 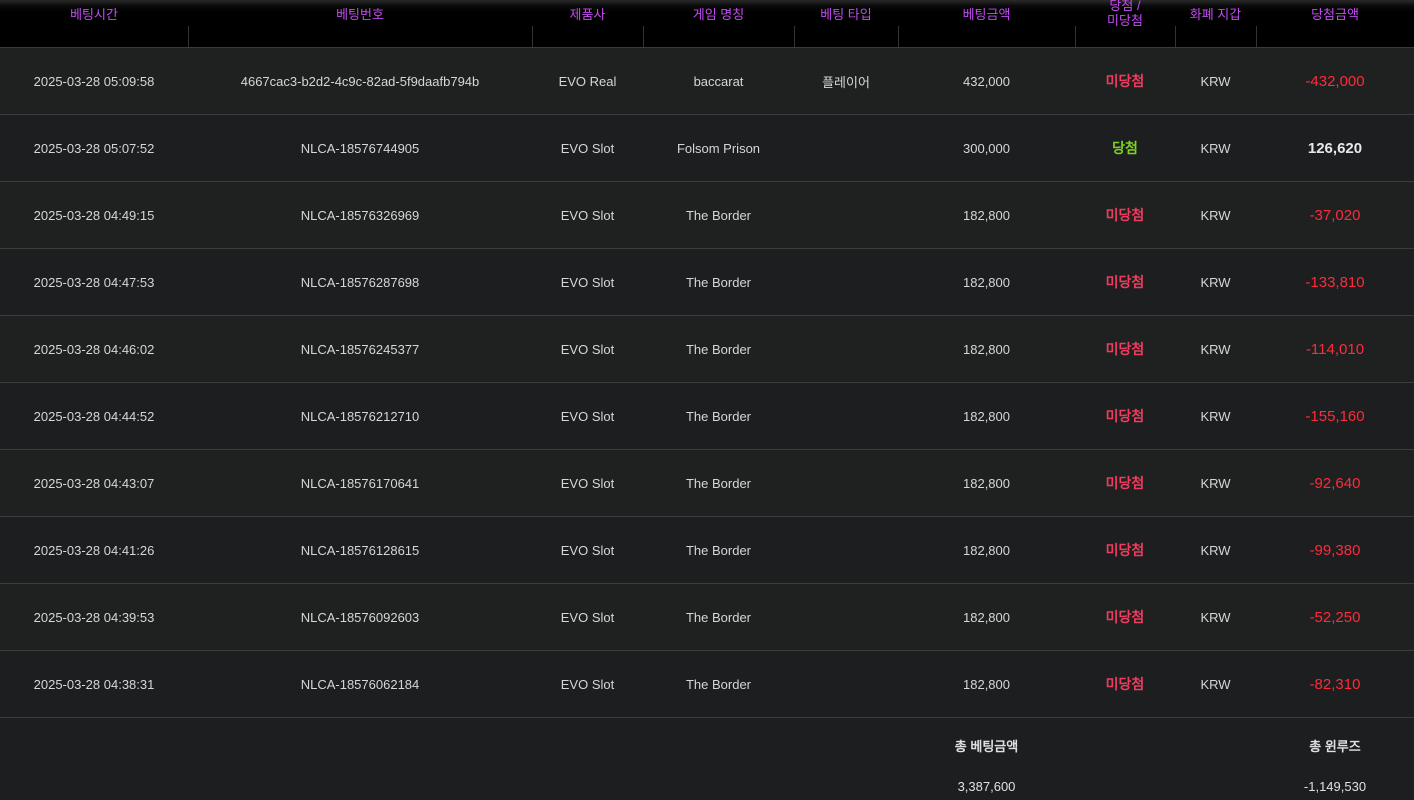 What do you see at coordinates (94, 483) in the screenshot?
I see `cell-bet-time: 2025-03-28 04:43:07` at bounding box center [94, 483].